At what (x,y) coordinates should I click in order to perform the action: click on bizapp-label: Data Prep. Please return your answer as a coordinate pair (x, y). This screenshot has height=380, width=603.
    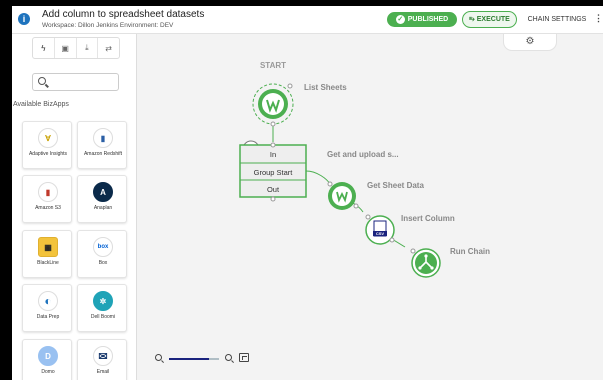
    Looking at the image, I should click on (48, 317).